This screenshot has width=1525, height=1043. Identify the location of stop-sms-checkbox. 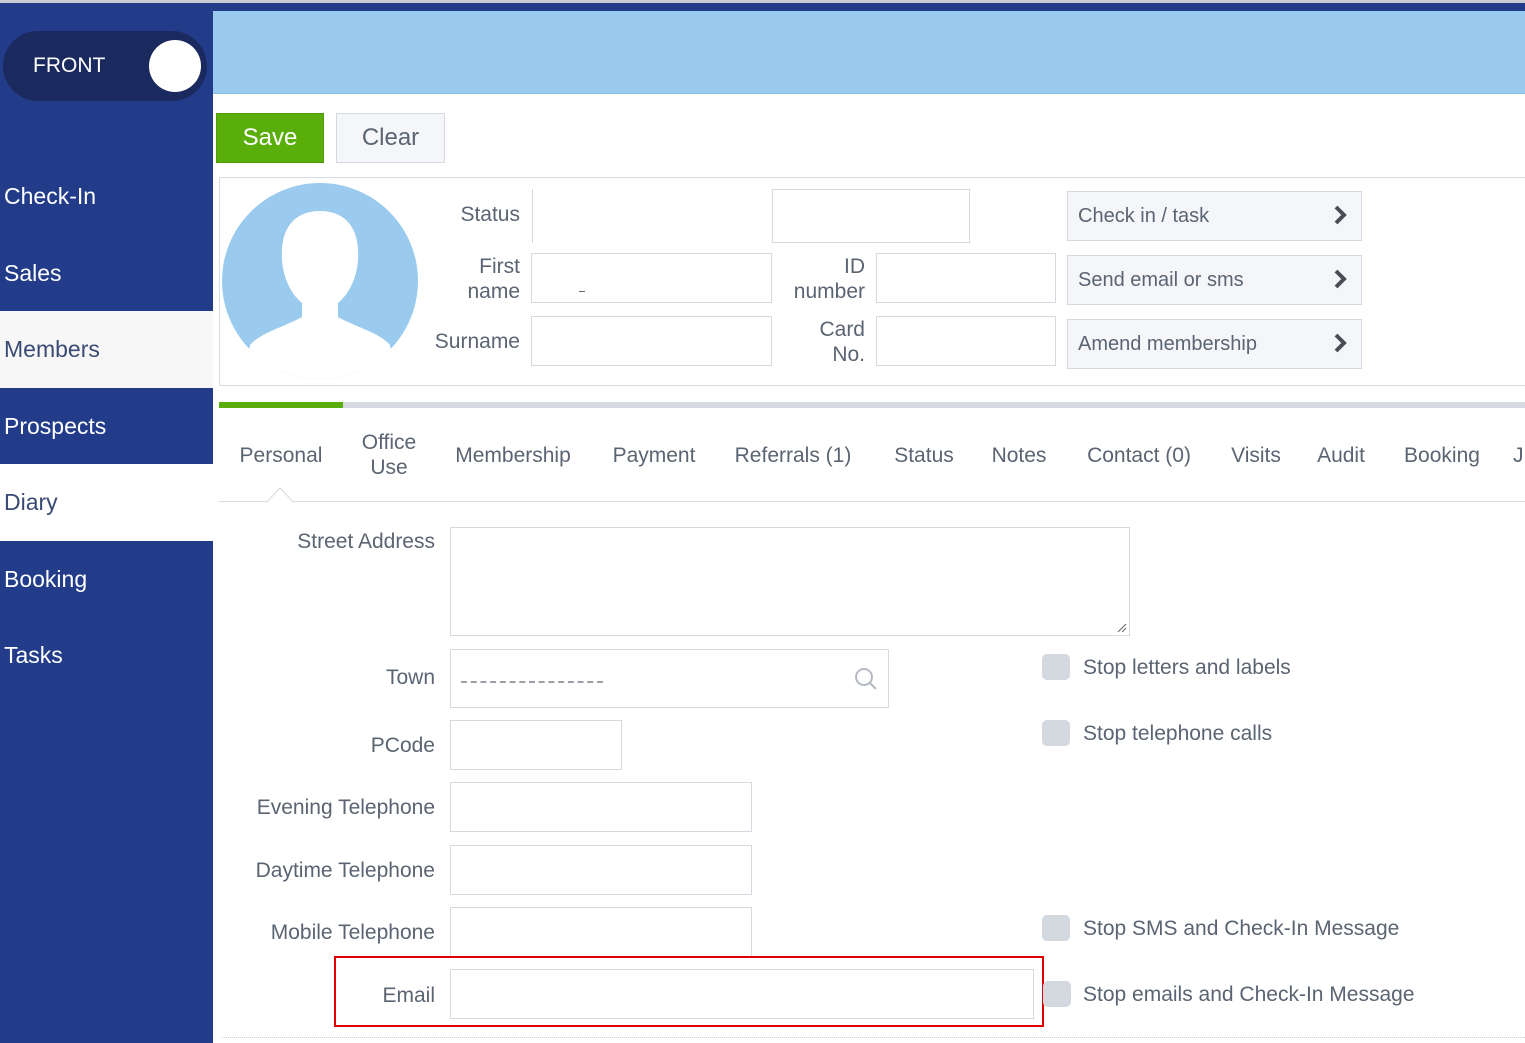
(1056, 928).